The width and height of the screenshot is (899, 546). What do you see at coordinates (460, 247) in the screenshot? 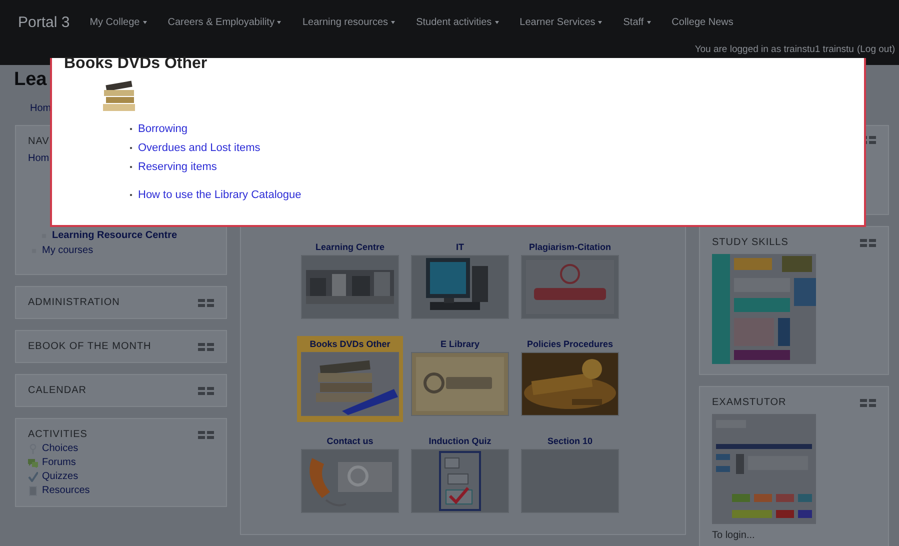
I see `tile-title: IT` at bounding box center [460, 247].